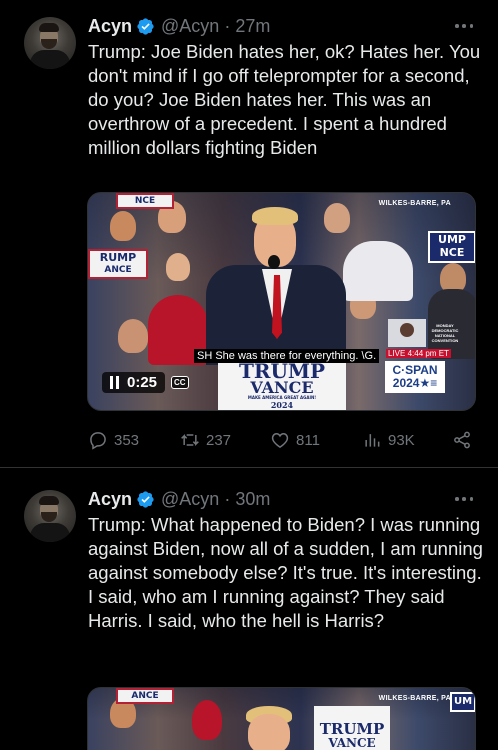  I want to click on video-controls: 0:25 CC, so click(145, 382).